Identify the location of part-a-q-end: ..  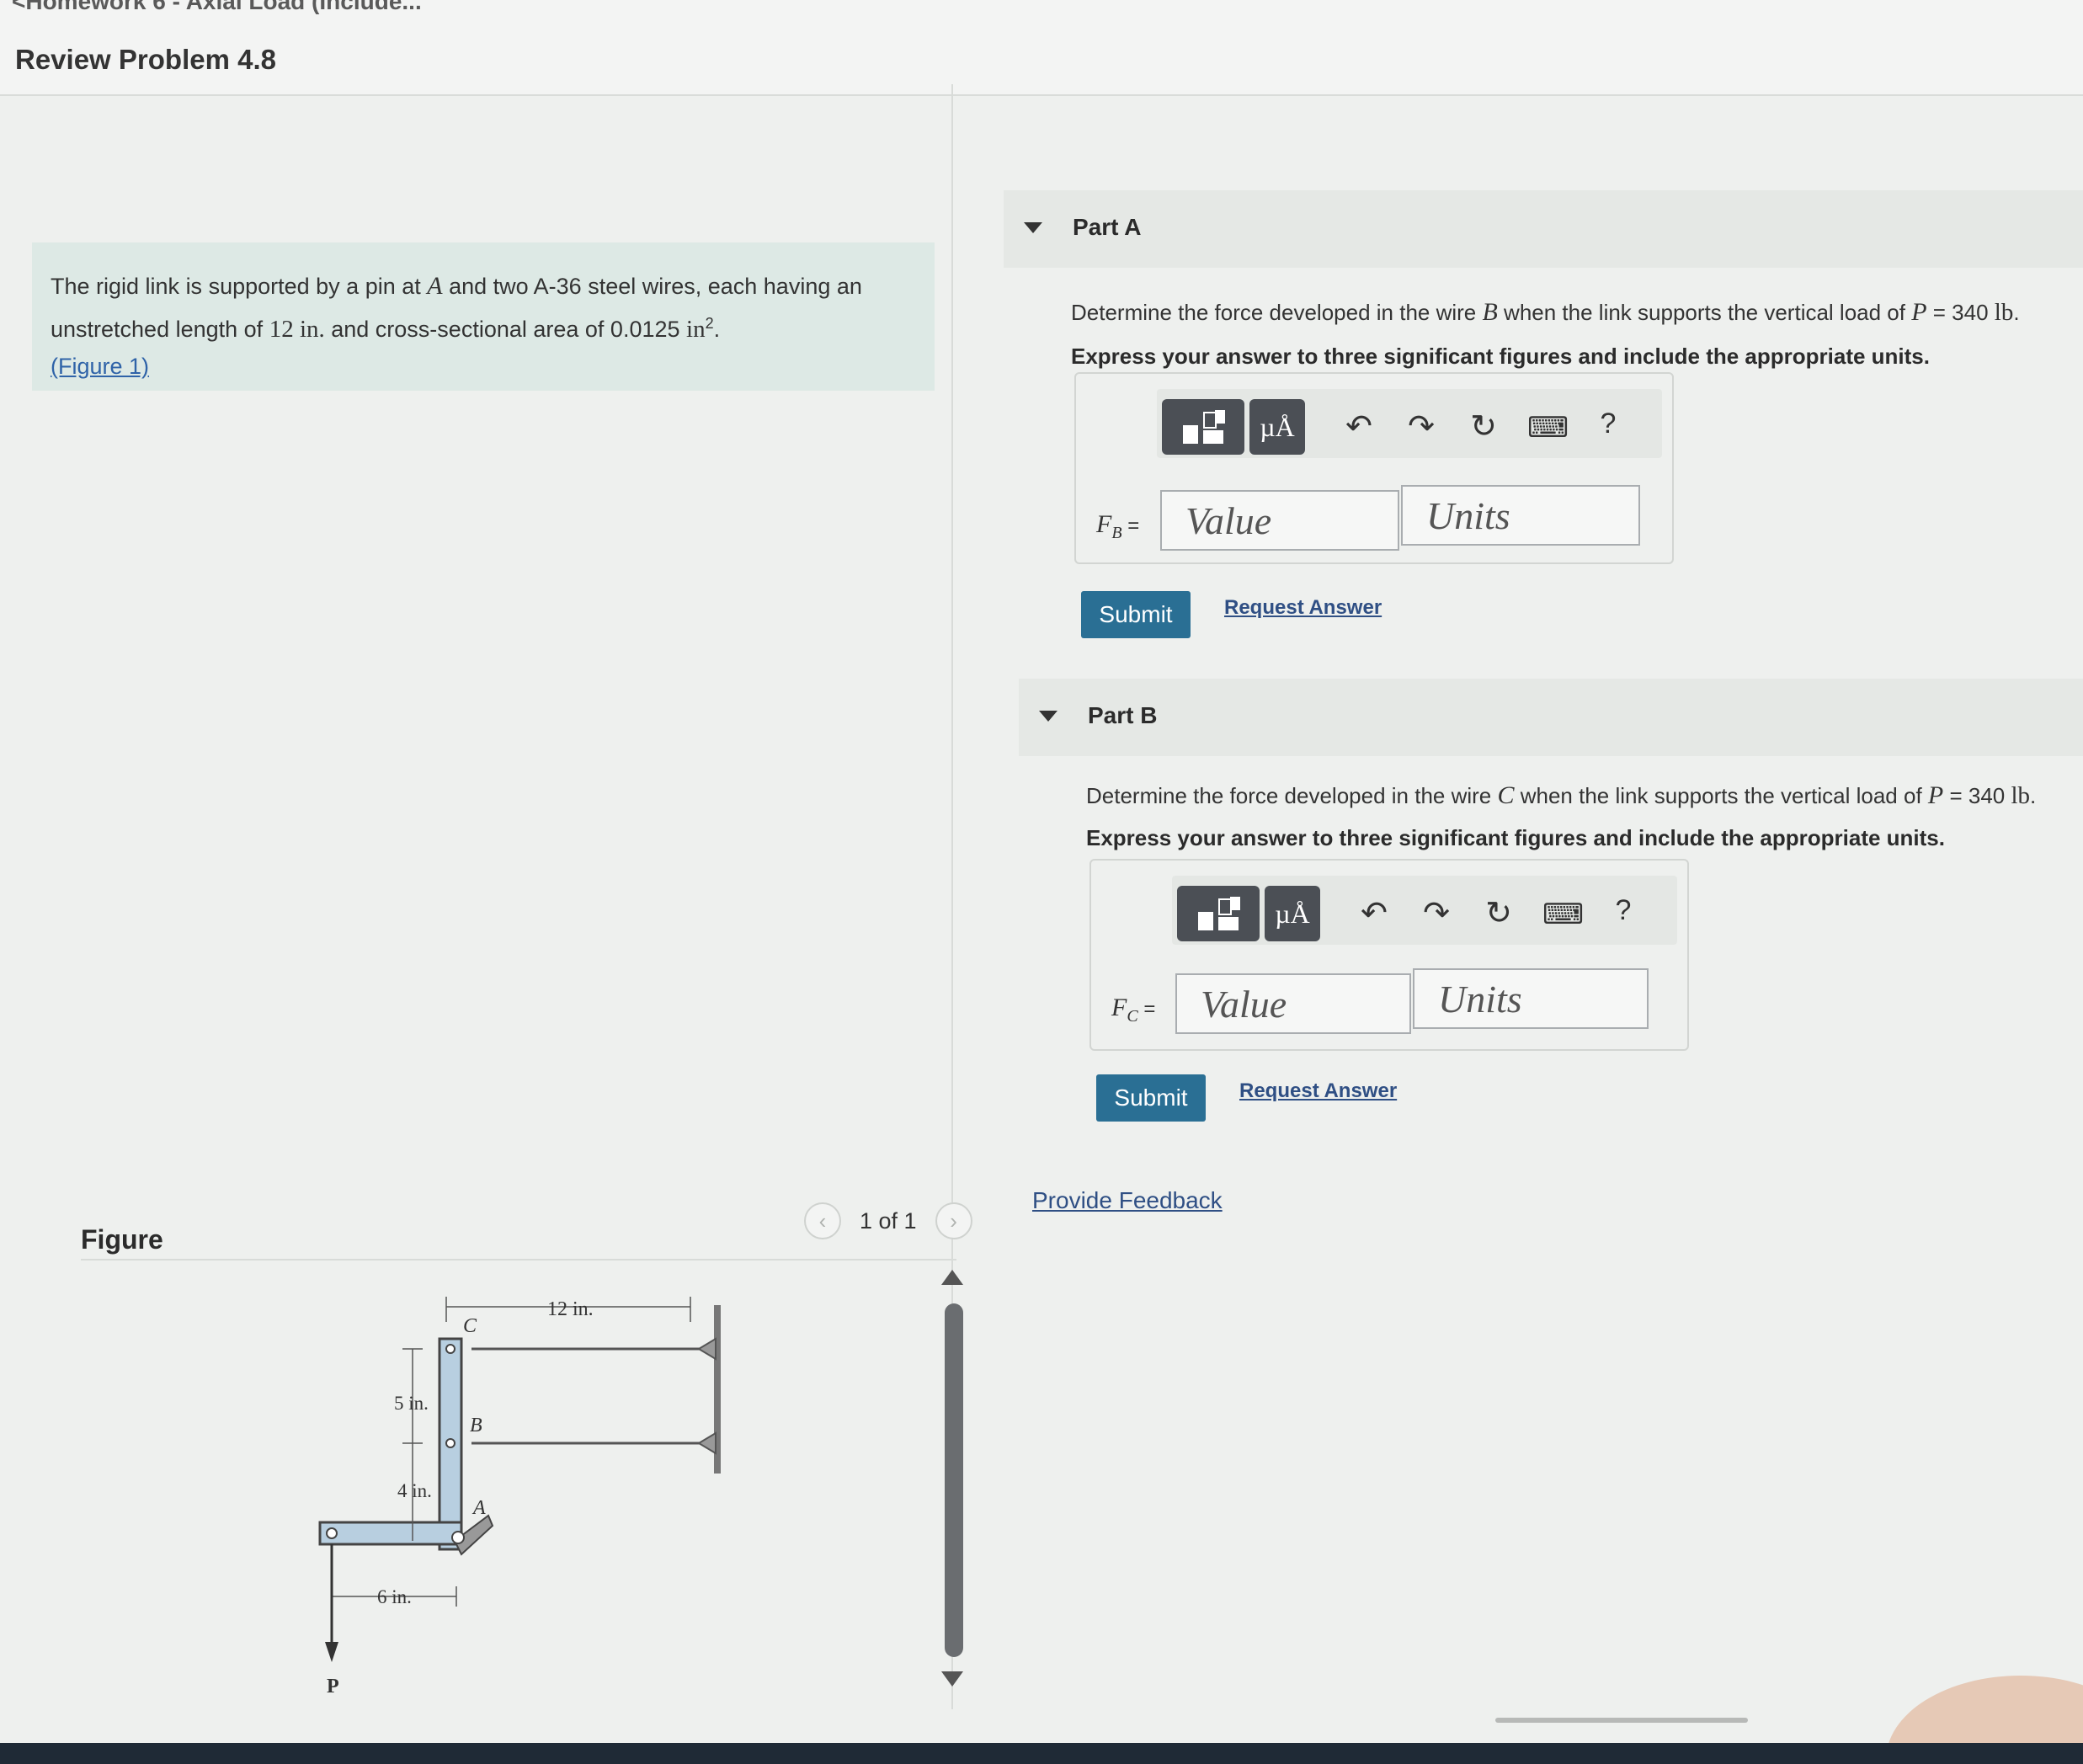
(2017, 312).